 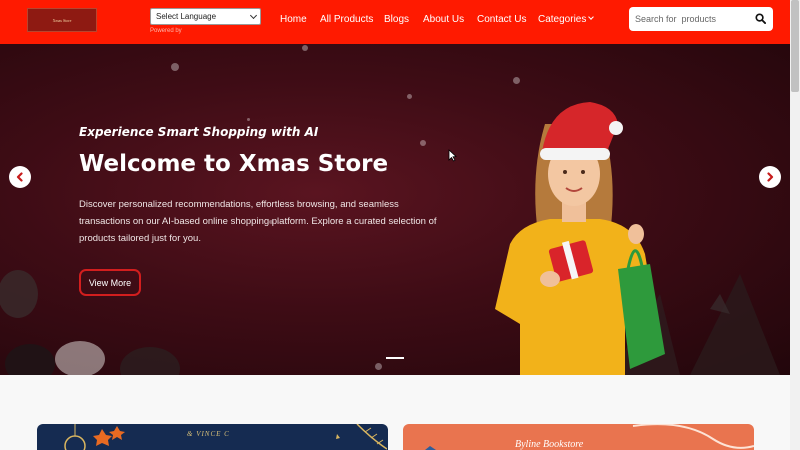 I want to click on carousel-prev-button, so click(x=20, y=177).